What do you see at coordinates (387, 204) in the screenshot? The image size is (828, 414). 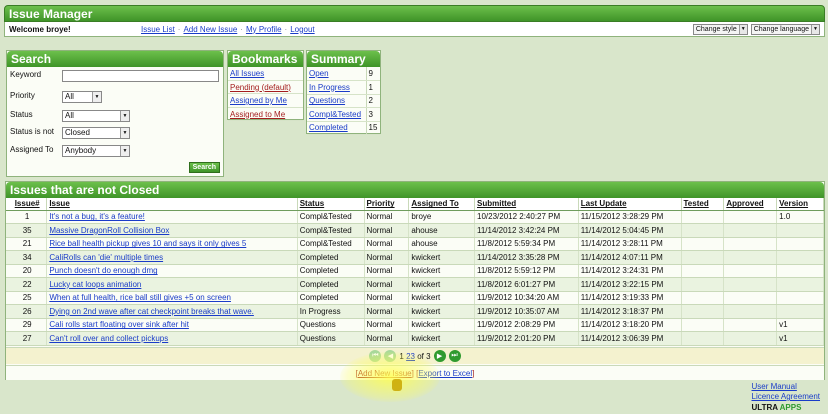 I see `column-header: Priority` at bounding box center [387, 204].